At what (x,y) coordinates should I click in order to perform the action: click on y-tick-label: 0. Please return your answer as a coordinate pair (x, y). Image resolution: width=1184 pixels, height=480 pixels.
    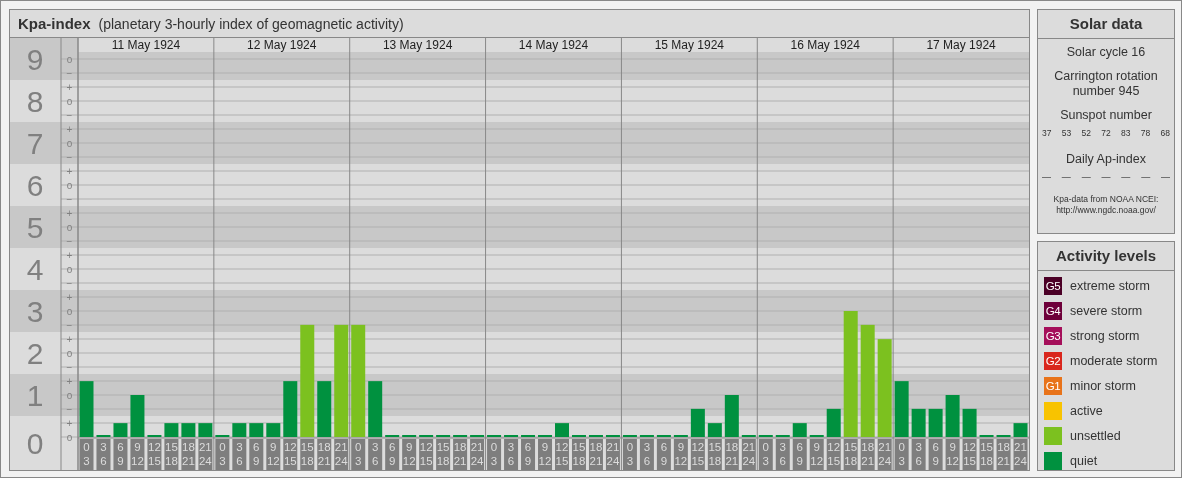
    Looking at the image, I should click on (35, 443).